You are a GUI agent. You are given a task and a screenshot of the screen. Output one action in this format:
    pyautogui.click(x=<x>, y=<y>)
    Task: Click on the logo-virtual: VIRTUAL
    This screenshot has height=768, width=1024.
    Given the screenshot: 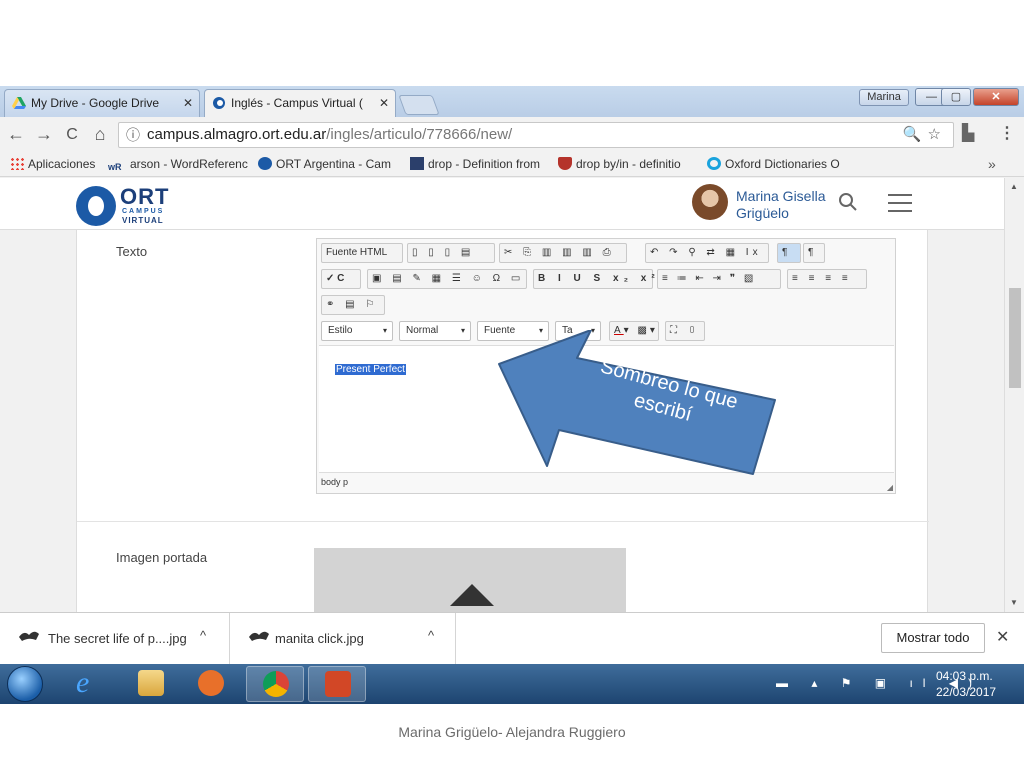 What is the action you would take?
    pyautogui.click(x=143, y=220)
    